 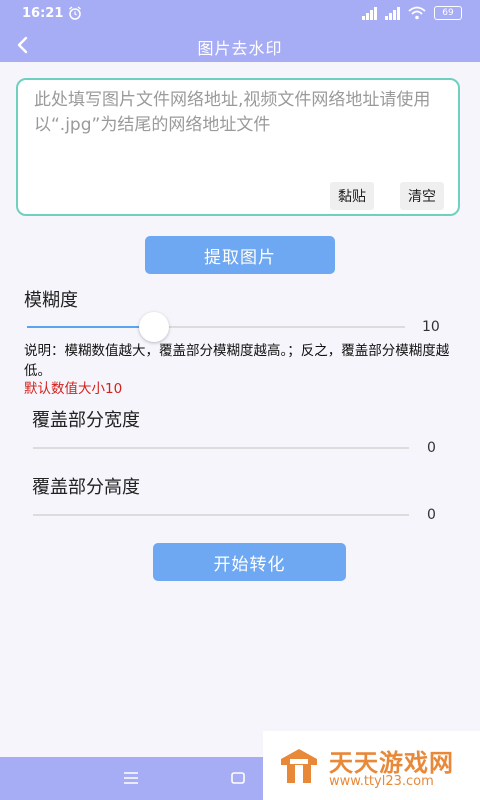 What do you see at coordinates (216, 327) in the screenshot?
I see `blur-slider` at bounding box center [216, 327].